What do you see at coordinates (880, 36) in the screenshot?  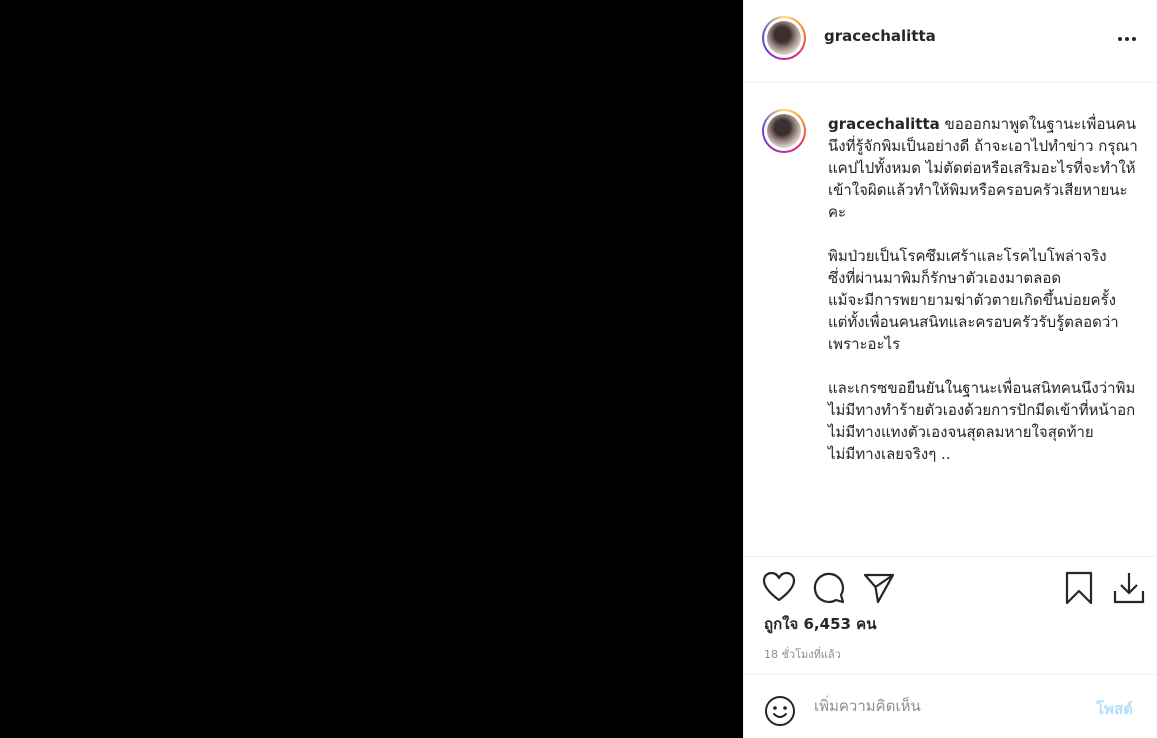 I see `header-username: gracechalitta` at bounding box center [880, 36].